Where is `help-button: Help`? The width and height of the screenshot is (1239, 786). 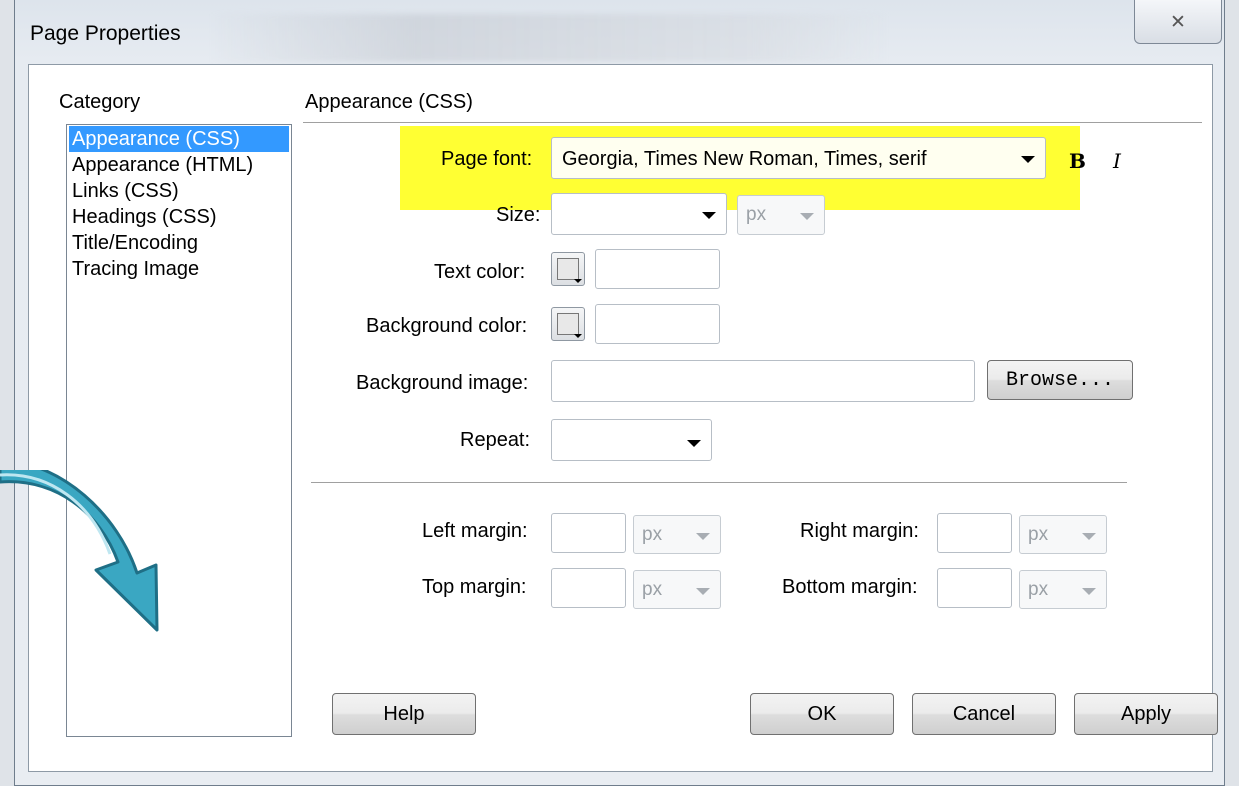 help-button: Help is located at coordinates (404, 714).